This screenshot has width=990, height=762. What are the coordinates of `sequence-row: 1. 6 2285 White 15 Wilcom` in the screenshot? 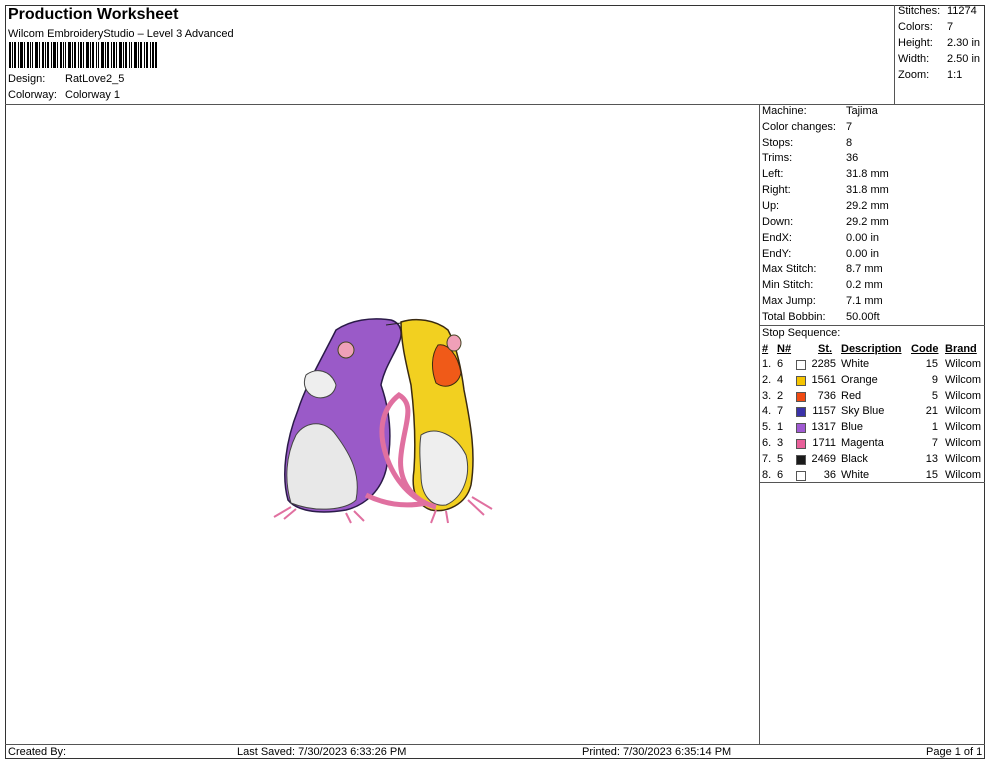 It's located at (872, 366).